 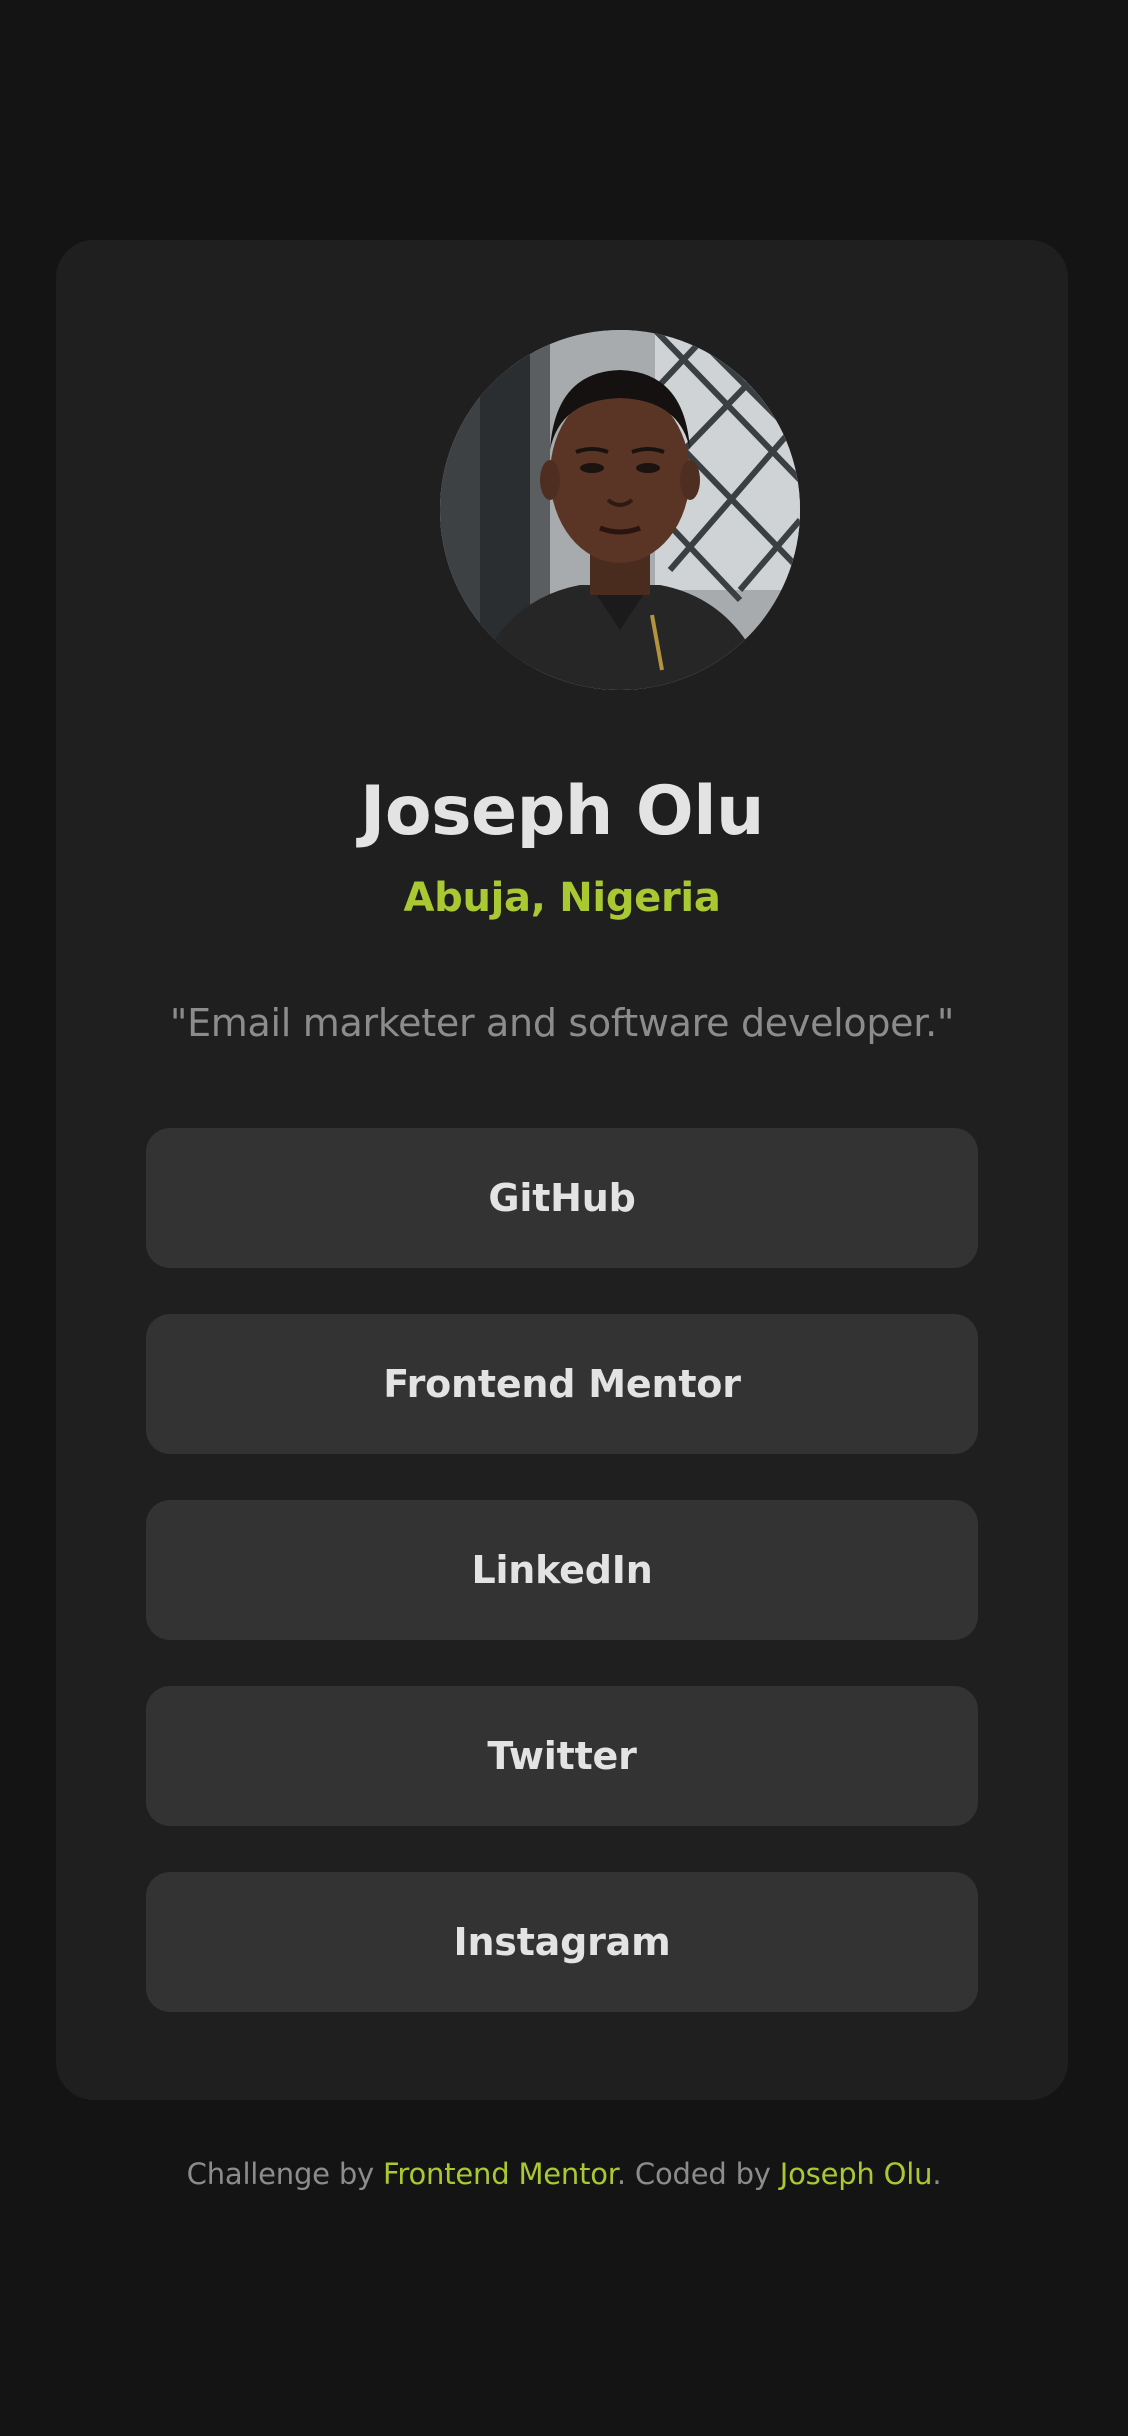 I want to click on link-linkedin-button: LinkedIn, so click(x=562, y=1570).